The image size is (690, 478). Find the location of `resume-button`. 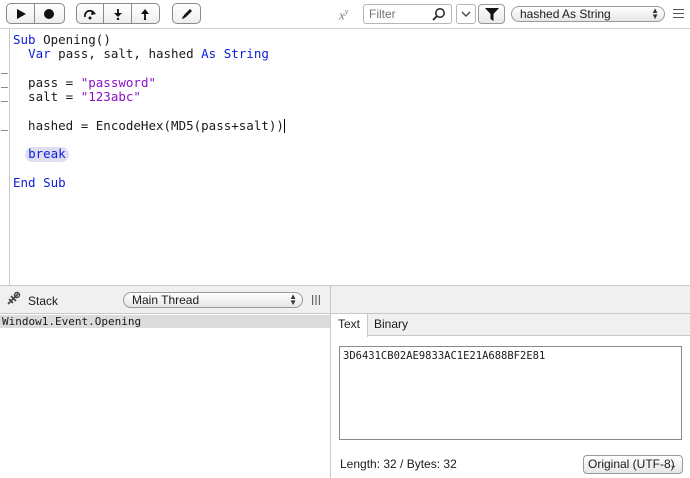

resume-button is located at coordinates (21, 13).